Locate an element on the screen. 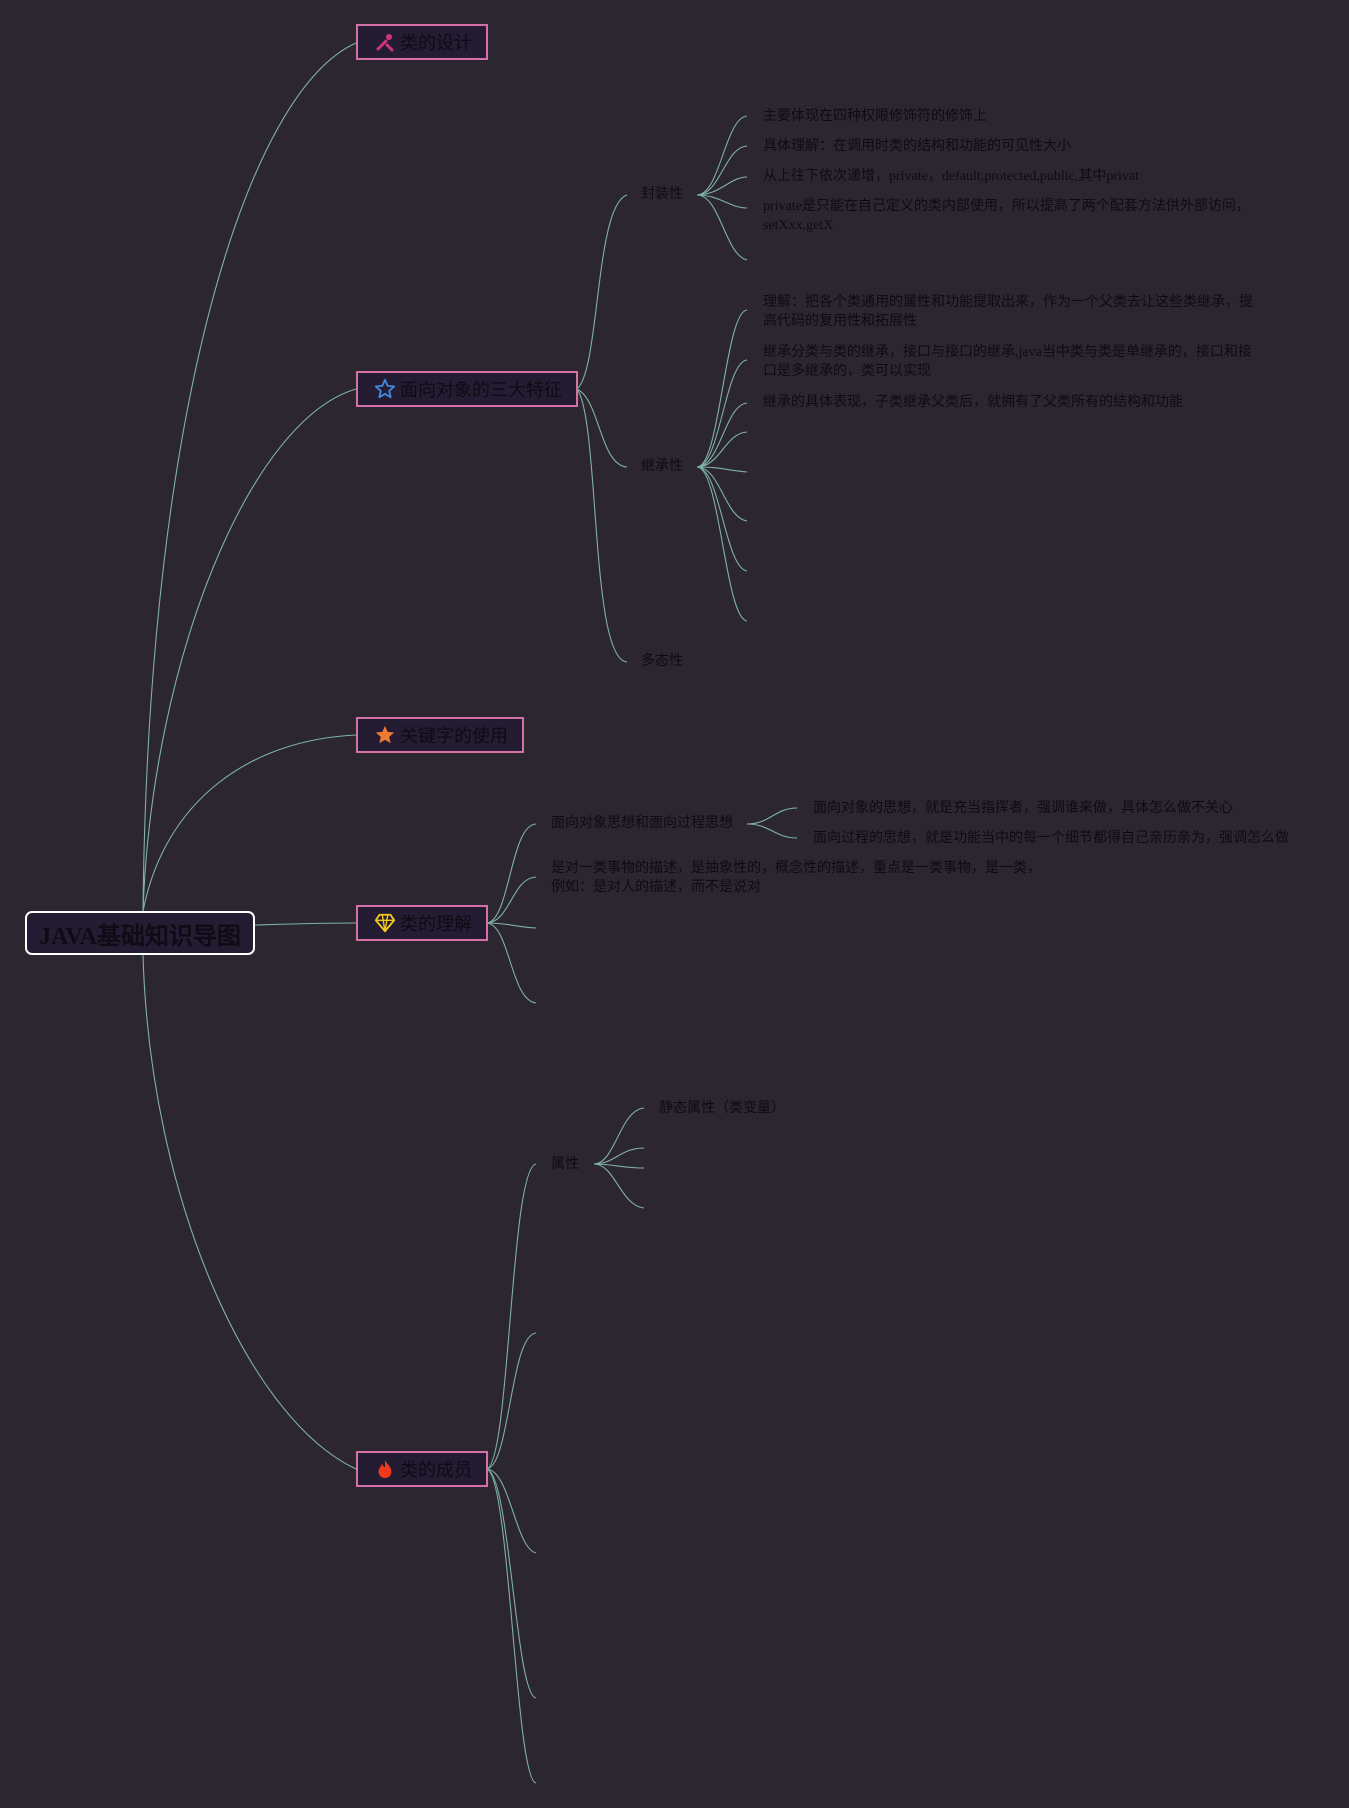 The width and height of the screenshot is (1349, 1808). topic-class-members: 类的成员 is located at coordinates (422, 1469).